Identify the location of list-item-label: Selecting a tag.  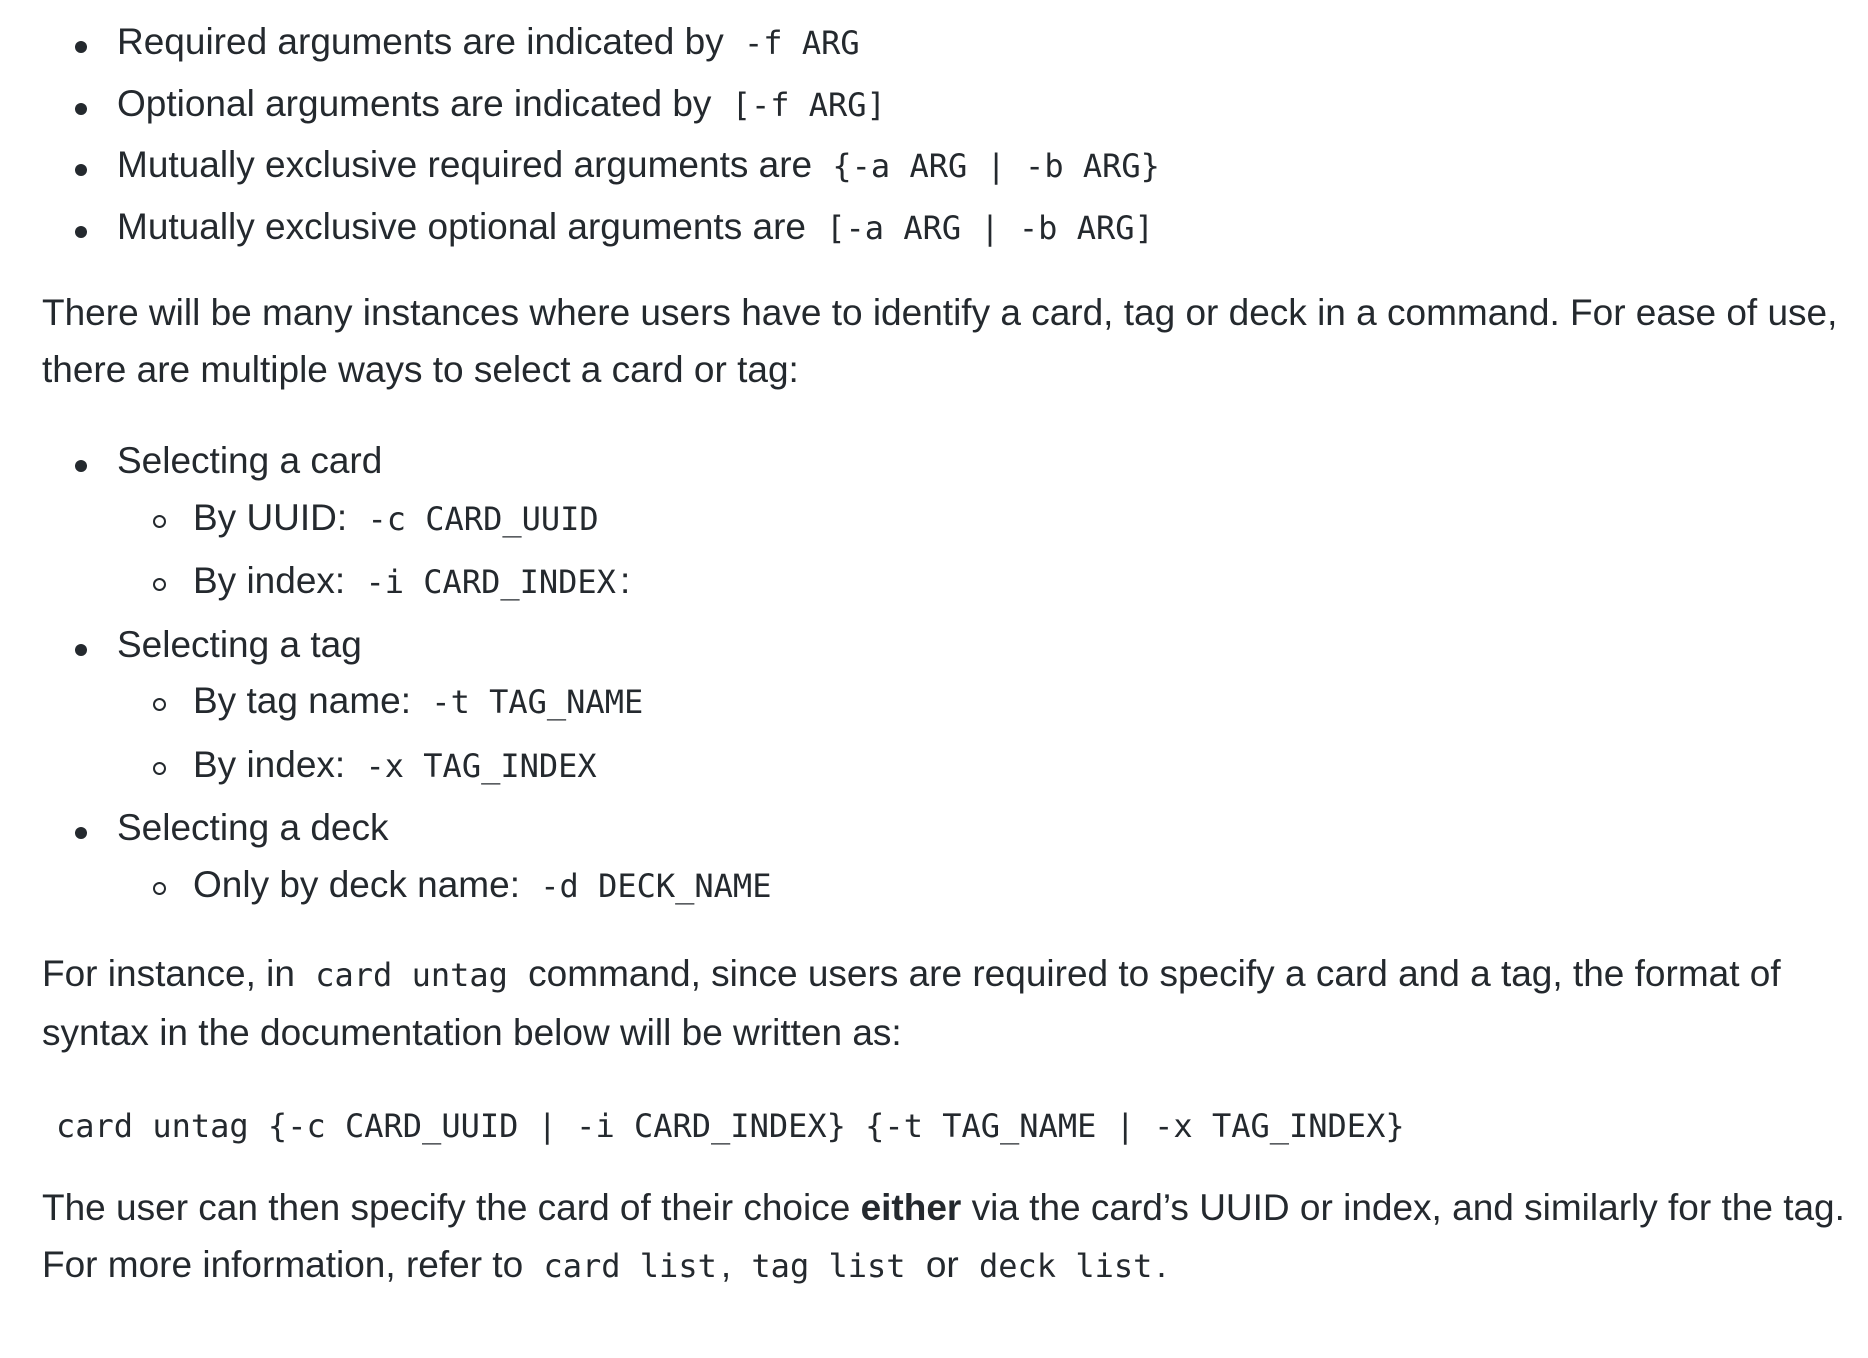
(239, 644).